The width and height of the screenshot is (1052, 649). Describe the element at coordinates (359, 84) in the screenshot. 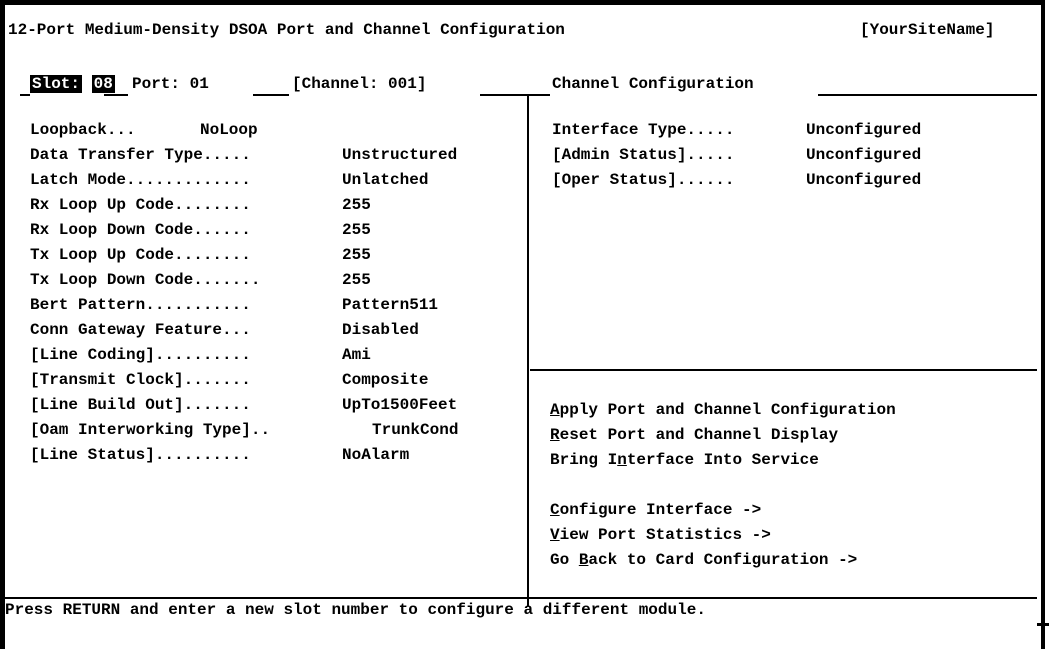

I see `channel-label: [Channel: 001]` at that location.